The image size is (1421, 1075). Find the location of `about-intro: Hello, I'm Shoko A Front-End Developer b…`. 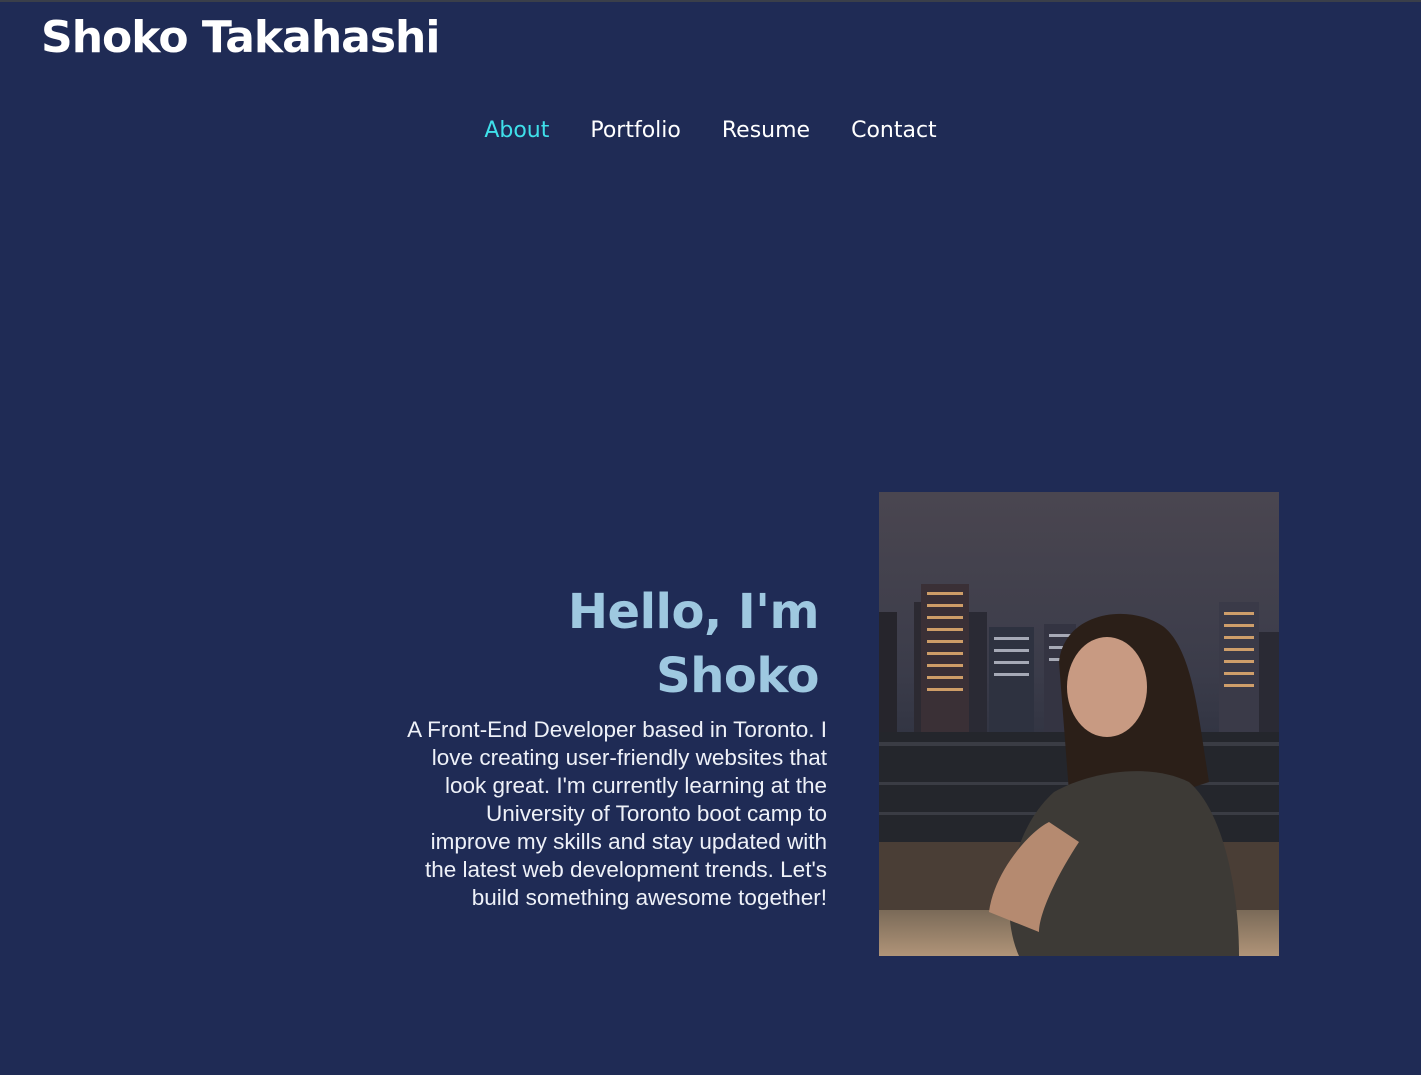

about-intro: Hello, I'm Shoko A Front-End Developer b… is located at coordinates (613, 746).